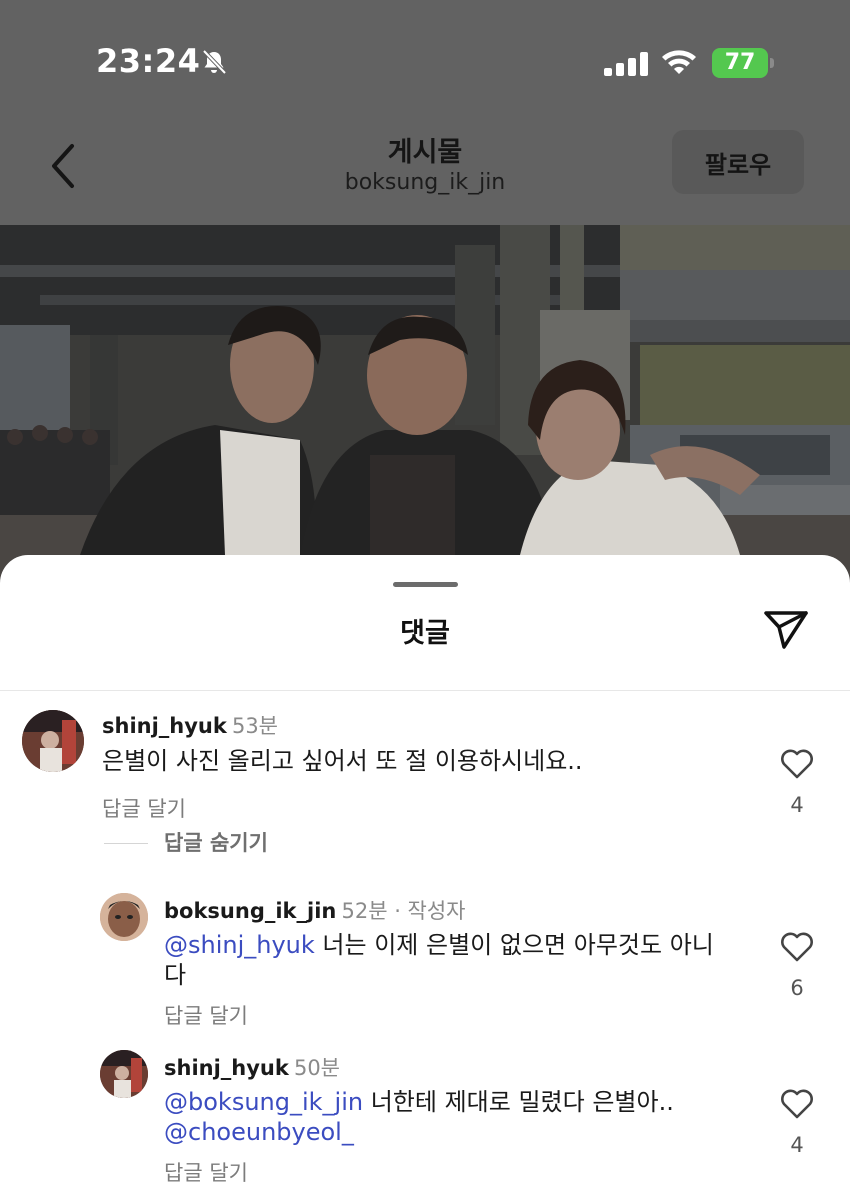  I want to click on comment-body-line2: 다, so click(175, 975).